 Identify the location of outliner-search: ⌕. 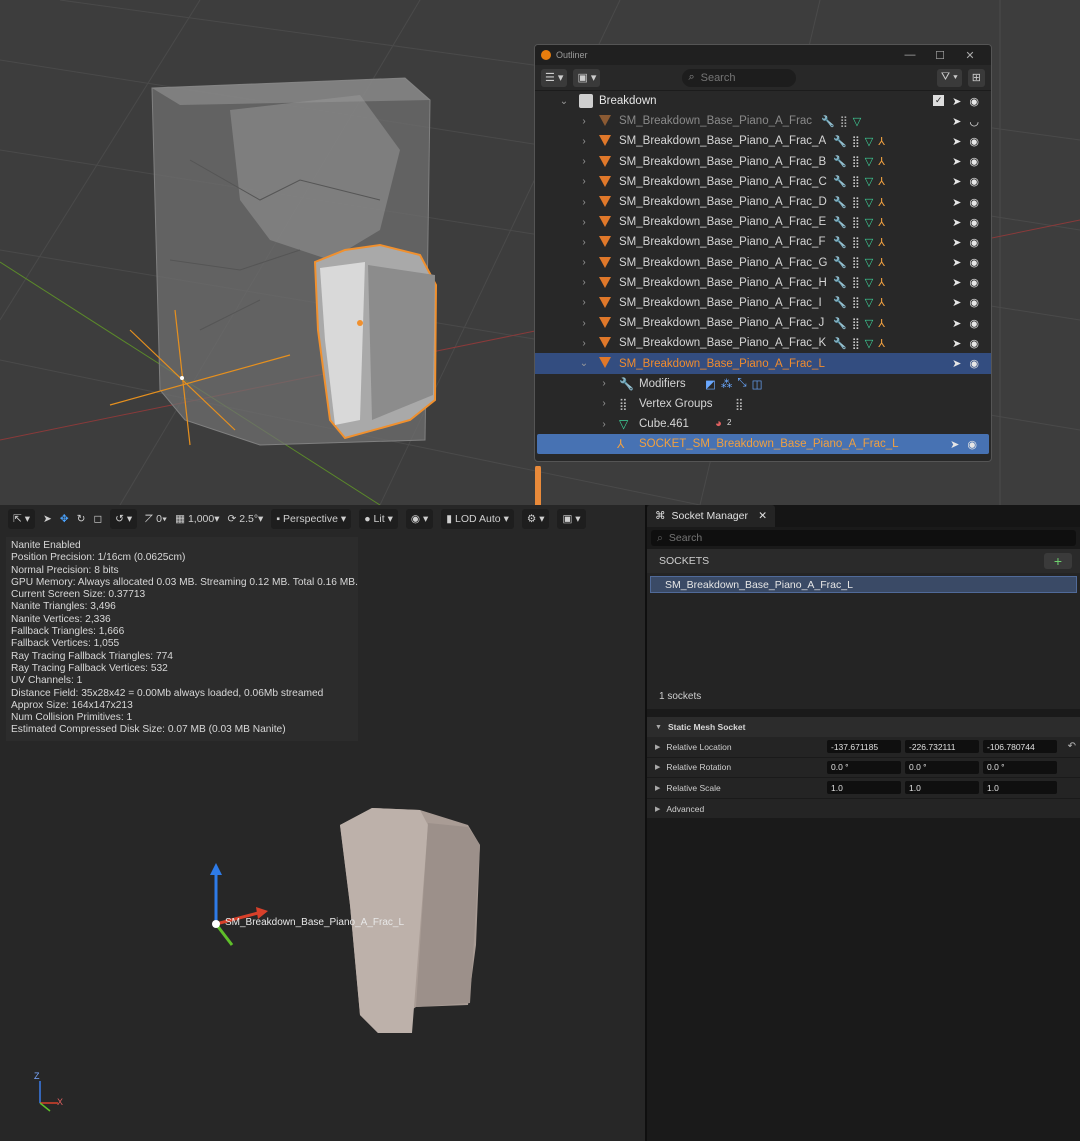
(739, 77).